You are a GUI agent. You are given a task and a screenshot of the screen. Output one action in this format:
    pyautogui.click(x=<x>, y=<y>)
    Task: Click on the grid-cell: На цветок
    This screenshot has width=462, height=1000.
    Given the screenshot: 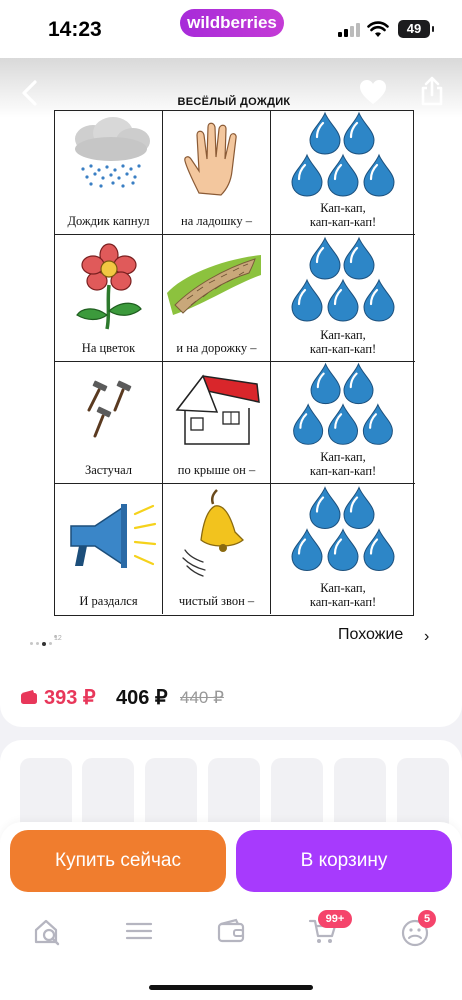 What is the action you would take?
    pyautogui.click(x=109, y=298)
    